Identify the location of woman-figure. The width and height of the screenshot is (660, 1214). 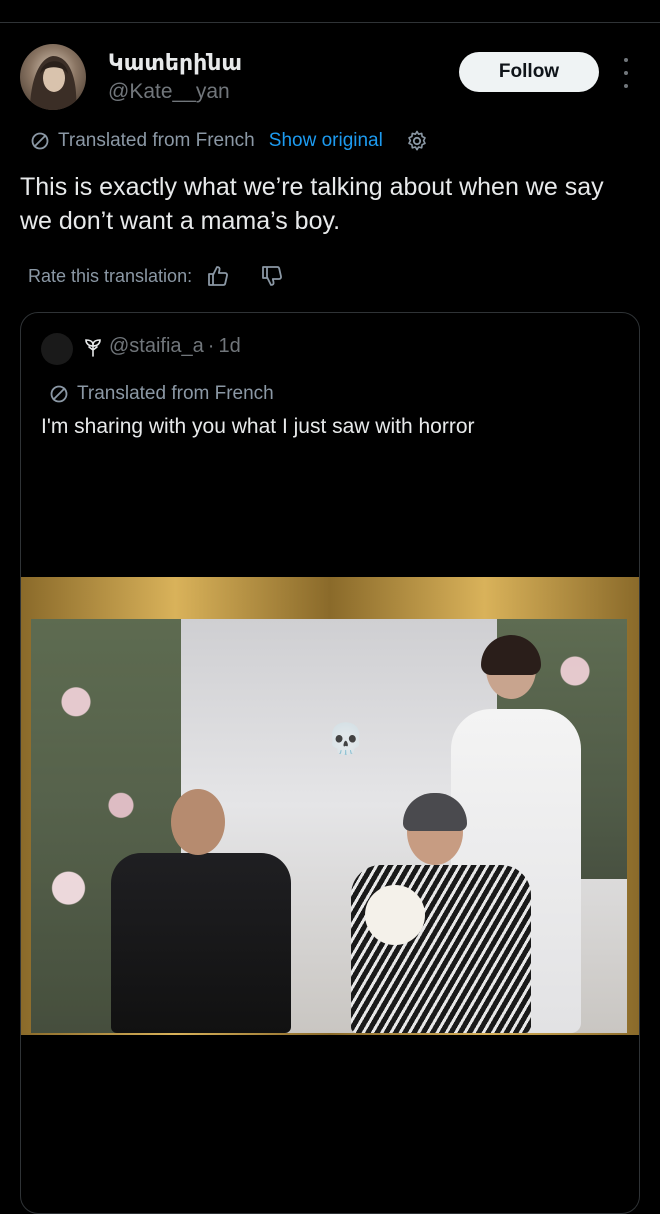
(441, 913).